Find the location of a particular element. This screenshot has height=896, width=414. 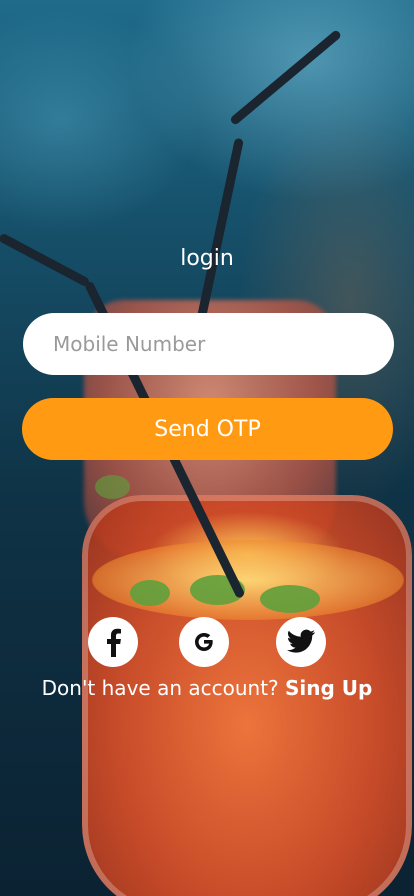

signup-prompt-text: Don't have an account? is located at coordinates (160, 688).